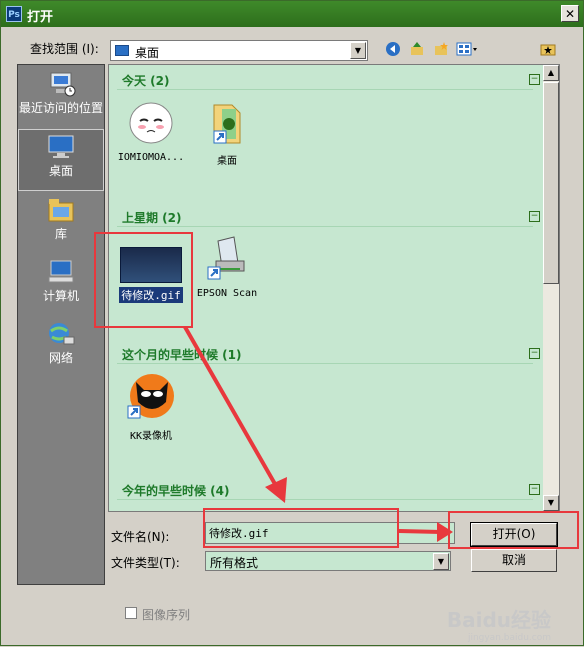 The width and height of the screenshot is (584, 647). I want to click on baidu-watermark: Baidu经验, so click(498, 620).